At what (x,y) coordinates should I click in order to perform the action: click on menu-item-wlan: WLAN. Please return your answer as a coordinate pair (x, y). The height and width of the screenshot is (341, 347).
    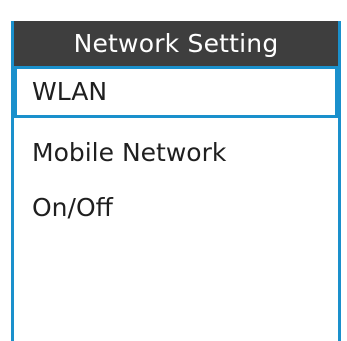
    Looking at the image, I should click on (176, 92).